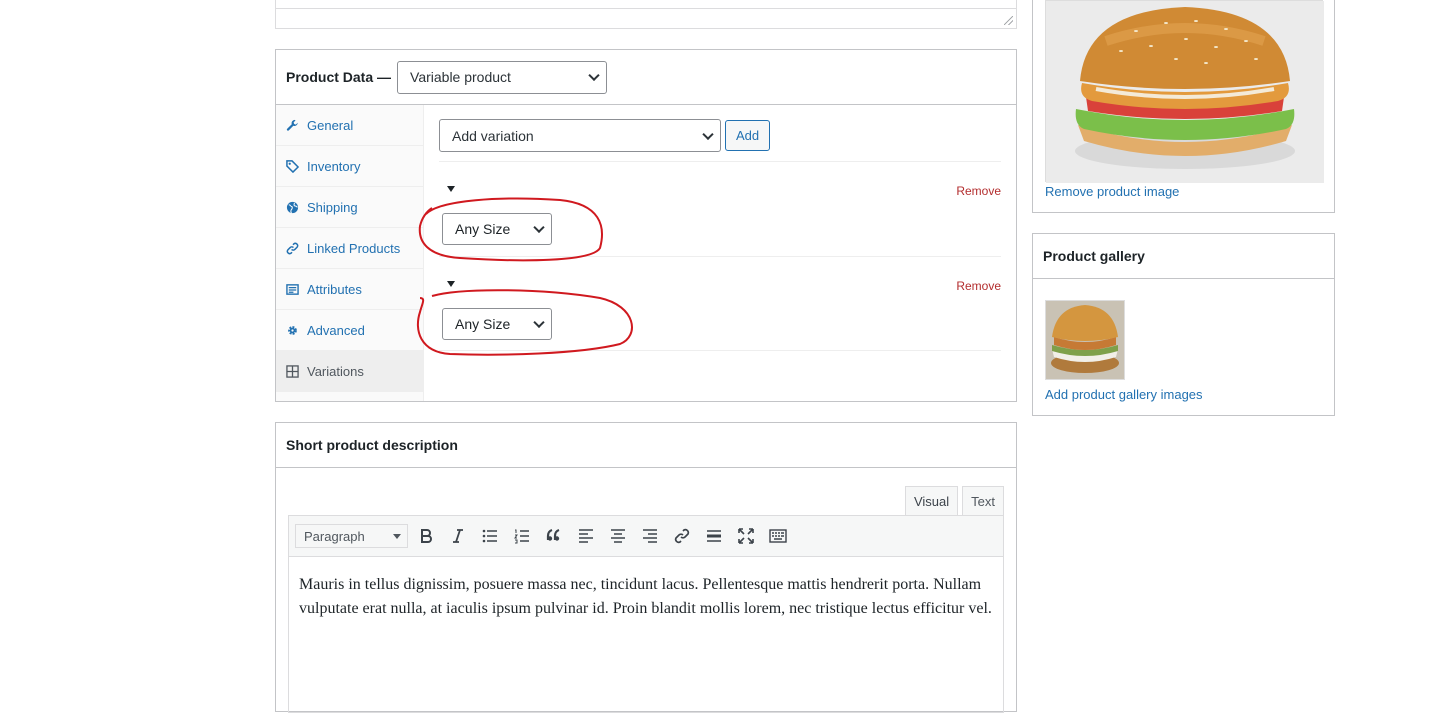 The image size is (1454, 713). I want to click on tab-attributes: Attributes, so click(349, 289).